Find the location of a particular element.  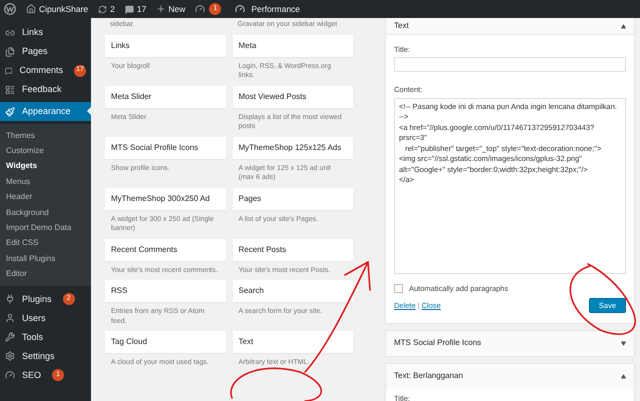

widget-card: Search is located at coordinates (292, 291).